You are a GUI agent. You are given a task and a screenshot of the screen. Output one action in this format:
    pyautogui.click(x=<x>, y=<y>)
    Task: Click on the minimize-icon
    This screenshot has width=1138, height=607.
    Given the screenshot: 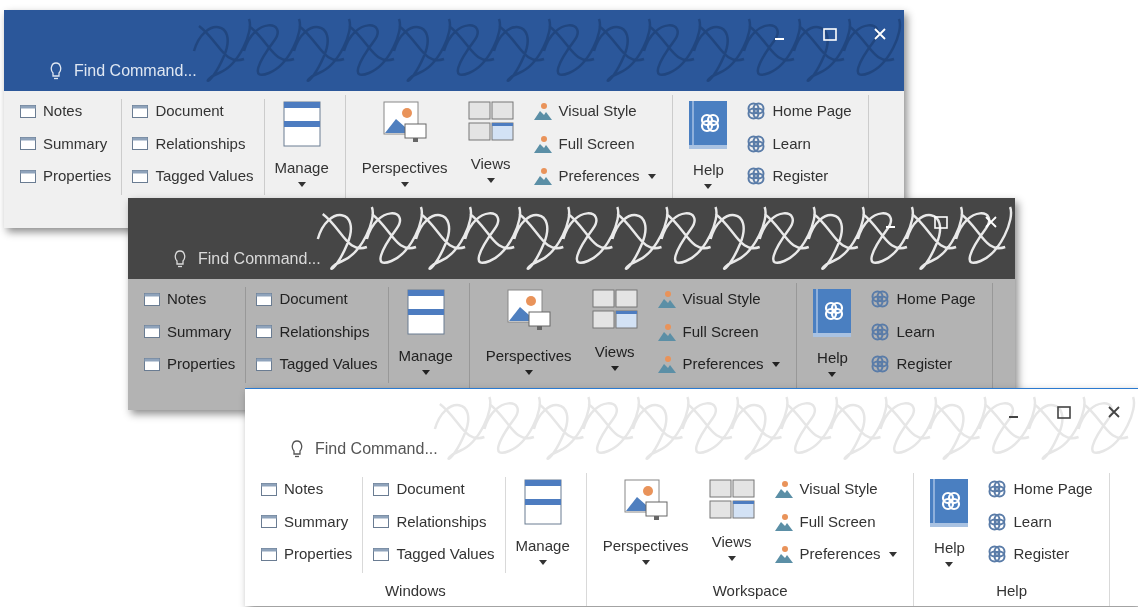 What is the action you would take?
    pyautogui.click(x=779, y=39)
    